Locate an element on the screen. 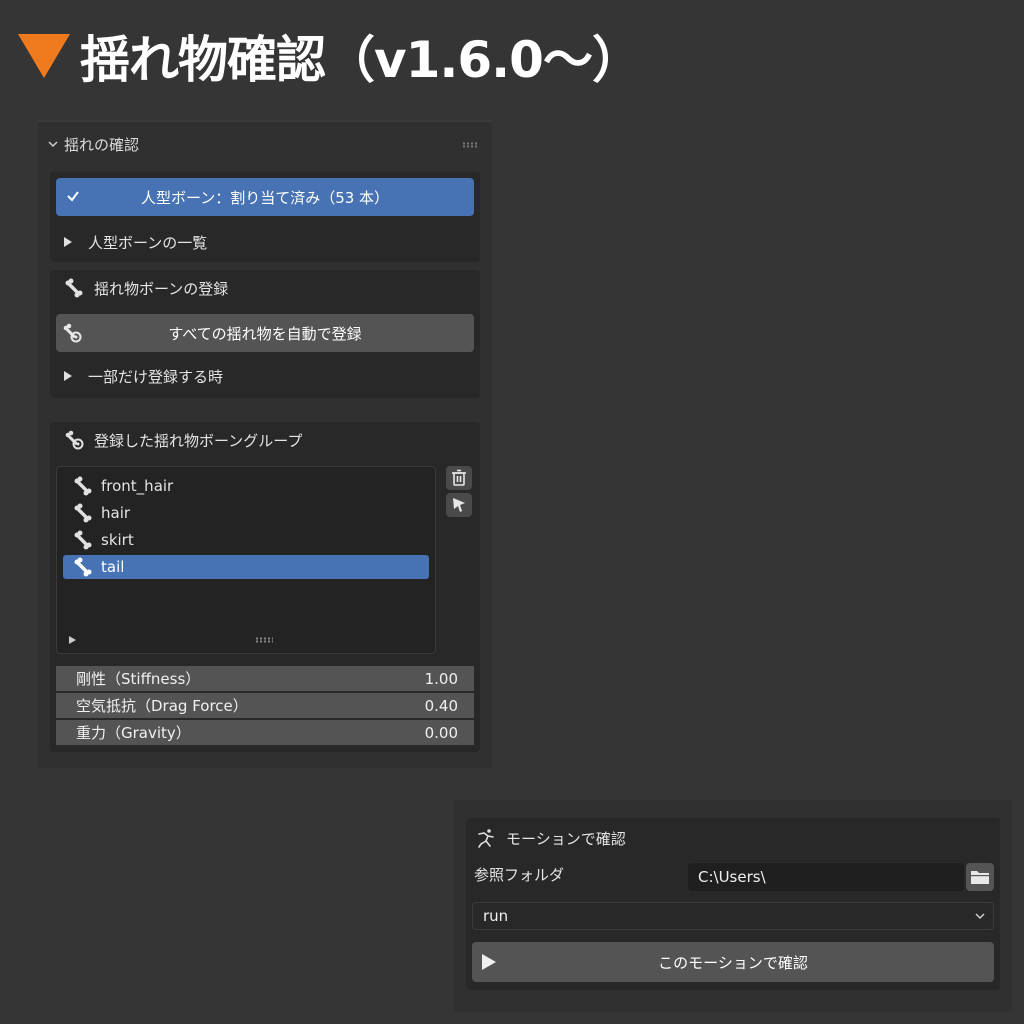  select-group-button is located at coordinates (459, 505).